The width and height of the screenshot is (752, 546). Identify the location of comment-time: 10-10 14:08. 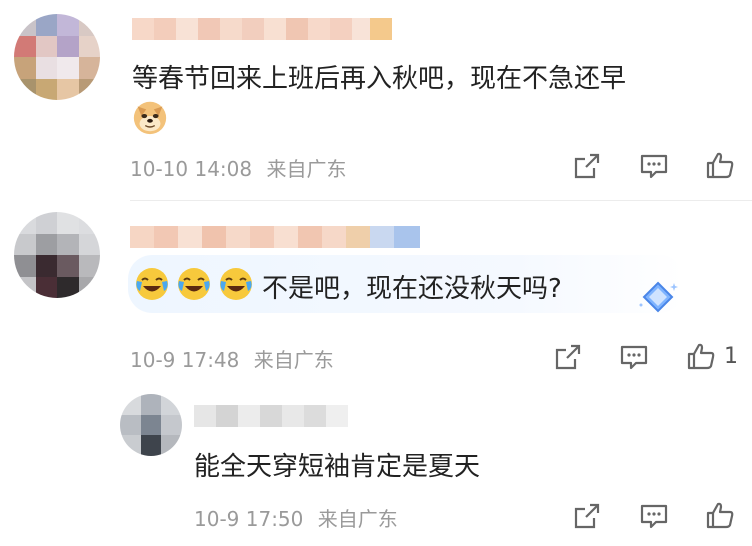
(191, 169).